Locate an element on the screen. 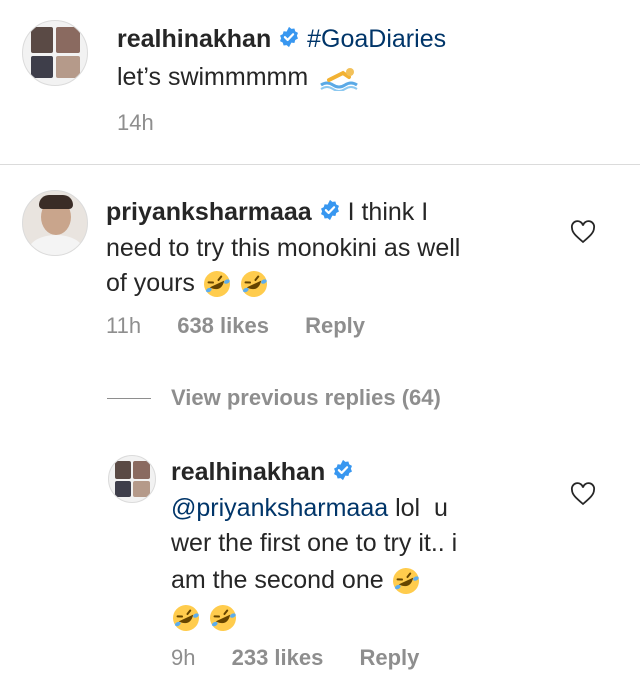  divider is located at coordinates (320, 164).